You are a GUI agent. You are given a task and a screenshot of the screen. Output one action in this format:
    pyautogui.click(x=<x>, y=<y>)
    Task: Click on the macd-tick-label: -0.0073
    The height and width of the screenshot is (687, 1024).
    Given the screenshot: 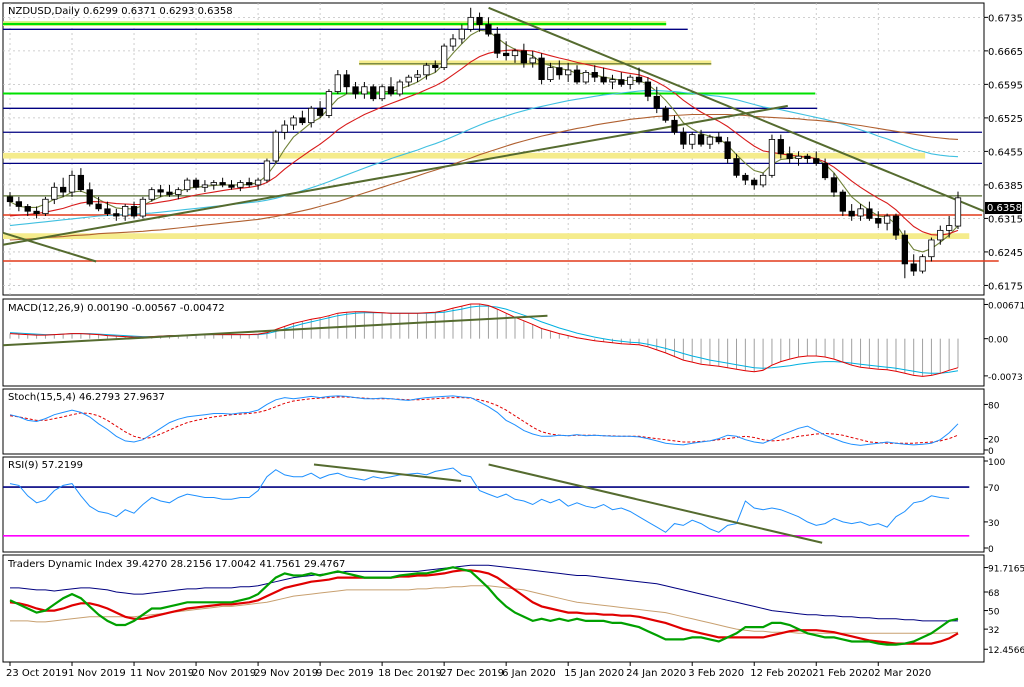 What is the action you would take?
    pyautogui.click(x=1005, y=378)
    